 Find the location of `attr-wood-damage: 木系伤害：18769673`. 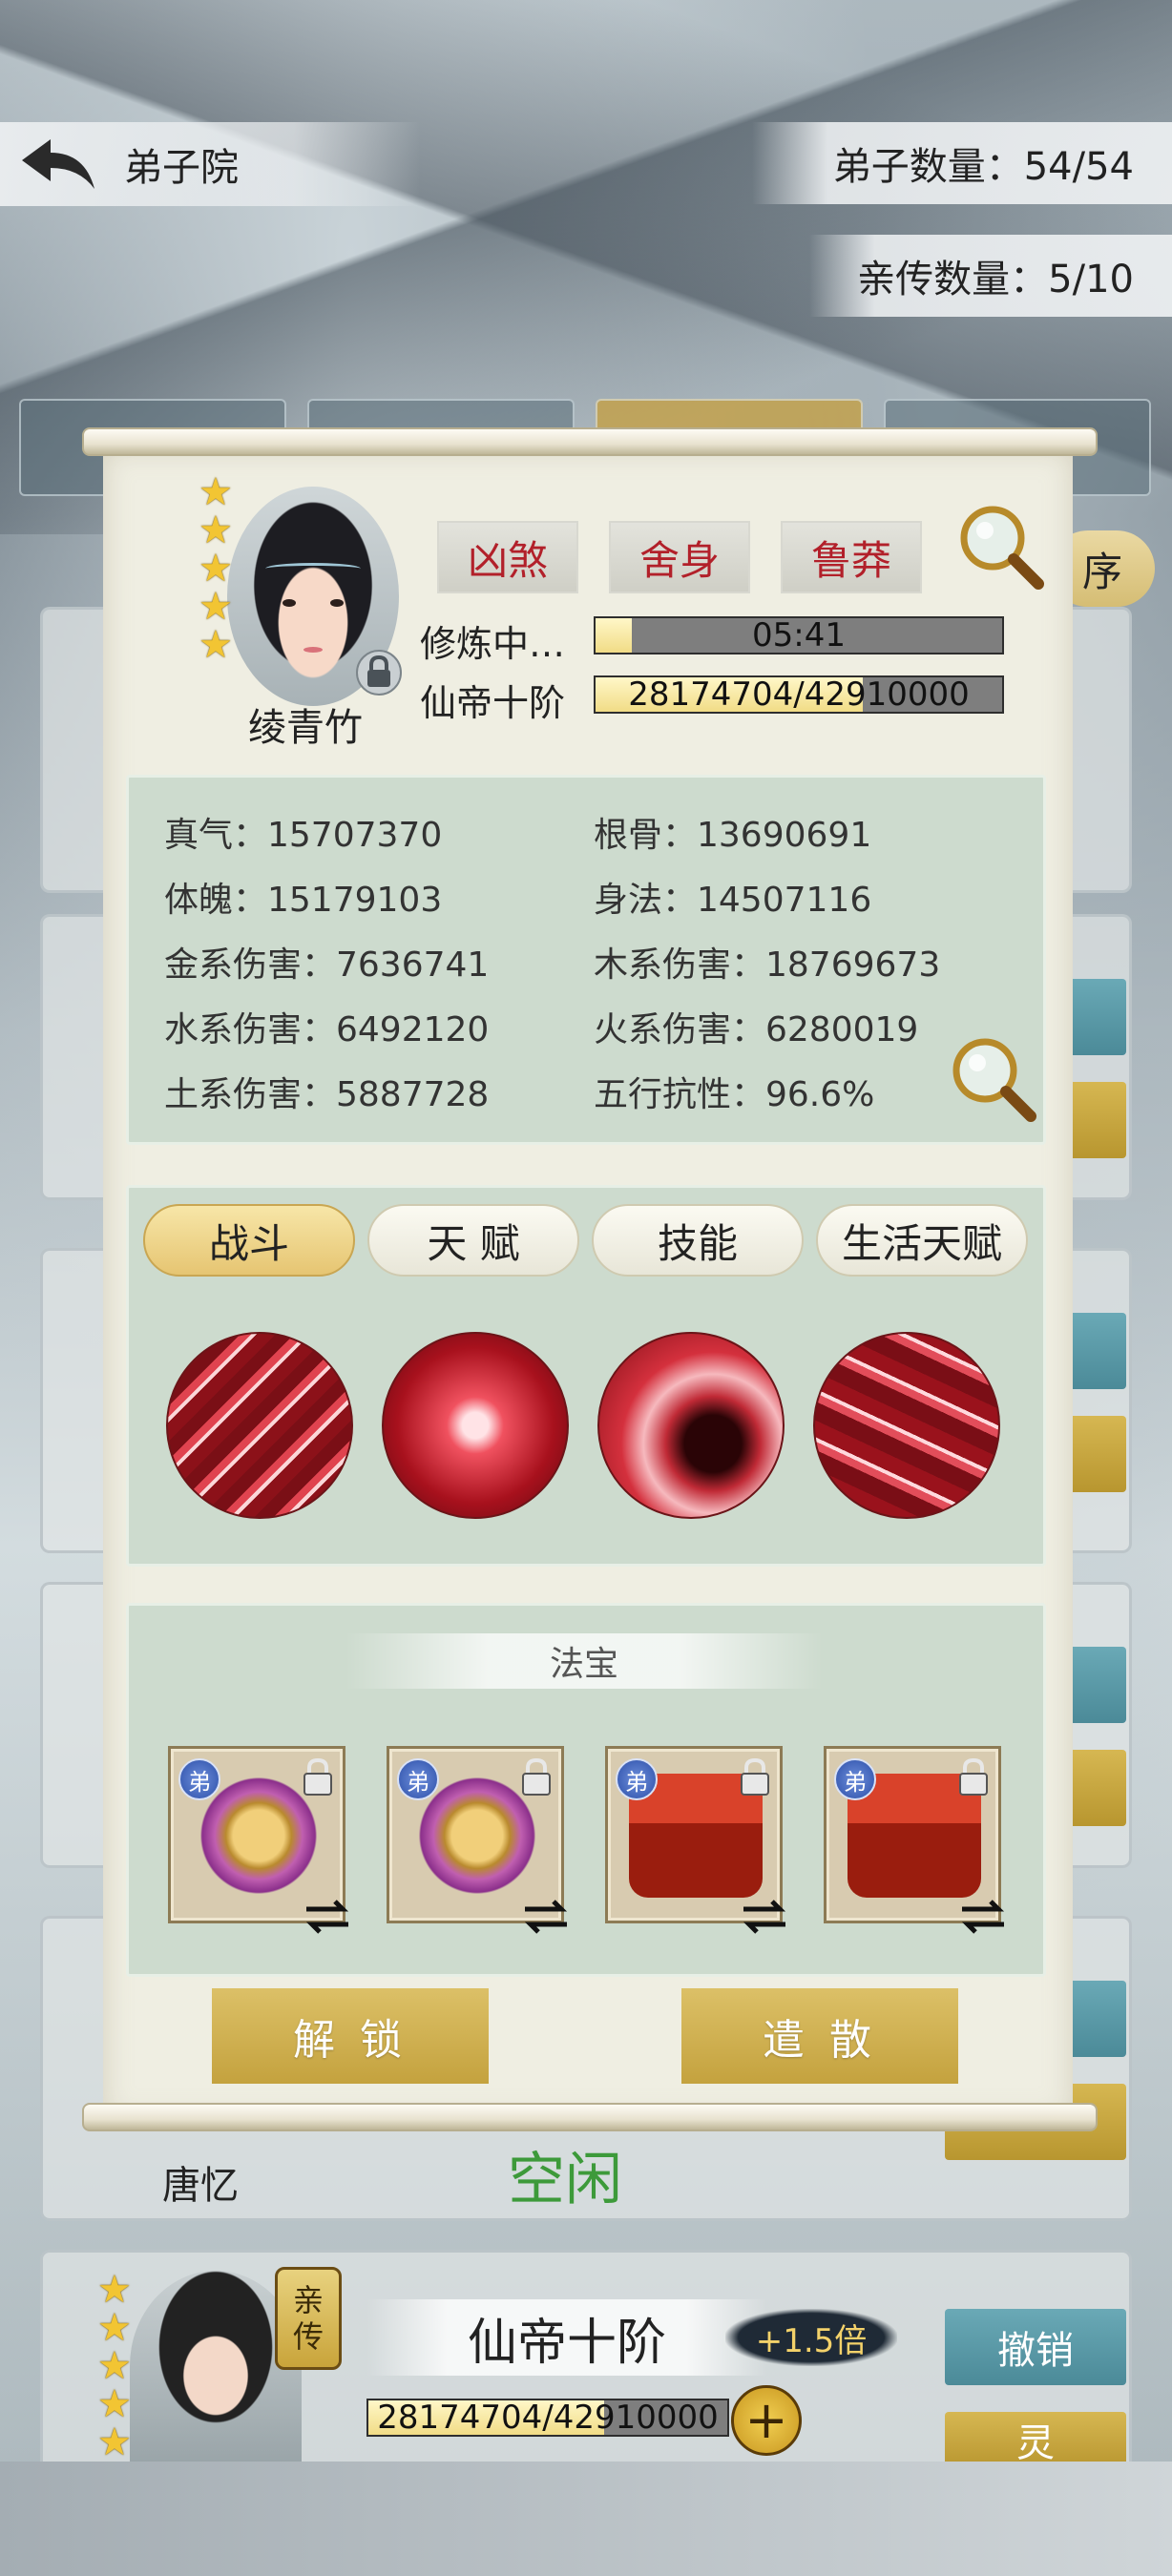

attr-wood-damage: 木系伤害：18769673 is located at coordinates (767, 965).